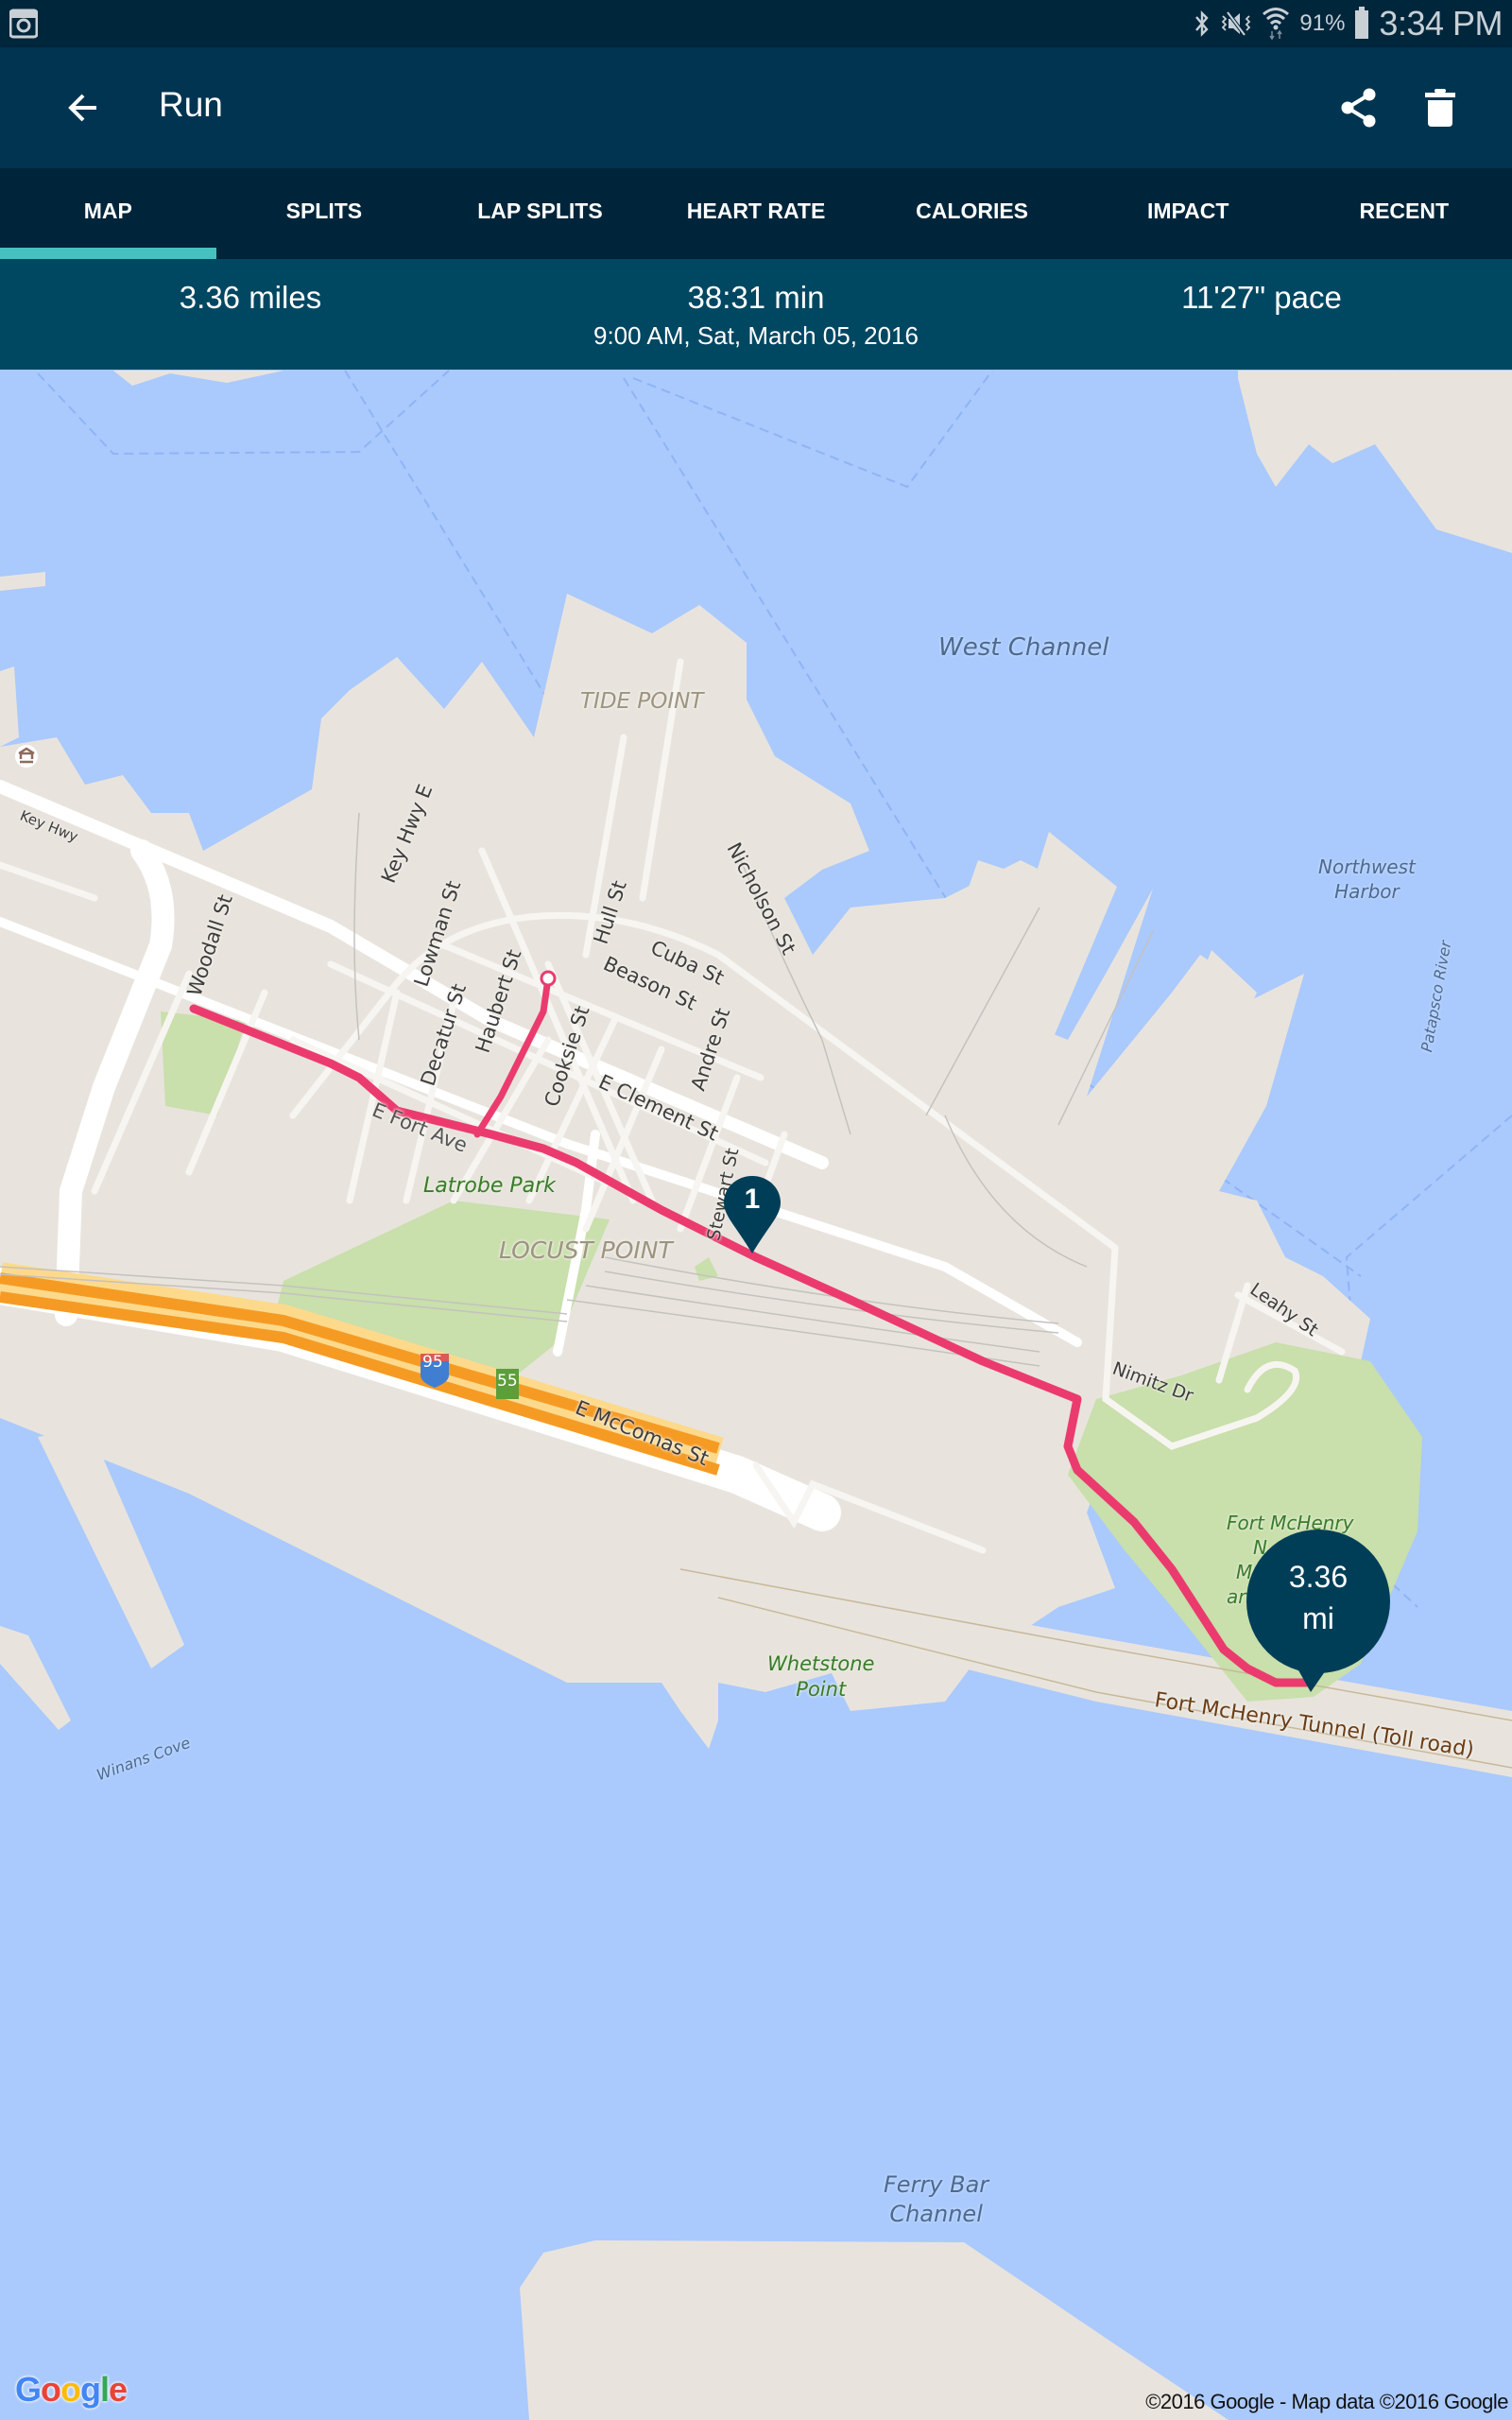 This screenshot has width=1512, height=2420. I want to click on tab-label: SPLITS, so click(324, 210).